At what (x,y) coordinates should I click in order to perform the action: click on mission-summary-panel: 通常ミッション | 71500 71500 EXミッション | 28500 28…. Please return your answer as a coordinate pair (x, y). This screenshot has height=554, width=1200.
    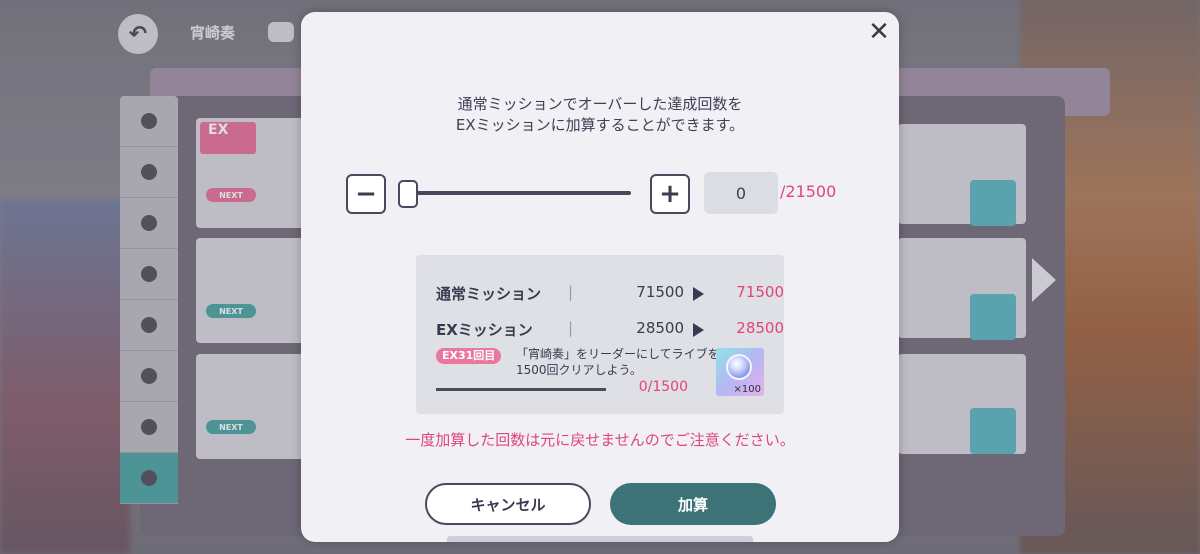
    Looking at the image, I should click on (600, 334).